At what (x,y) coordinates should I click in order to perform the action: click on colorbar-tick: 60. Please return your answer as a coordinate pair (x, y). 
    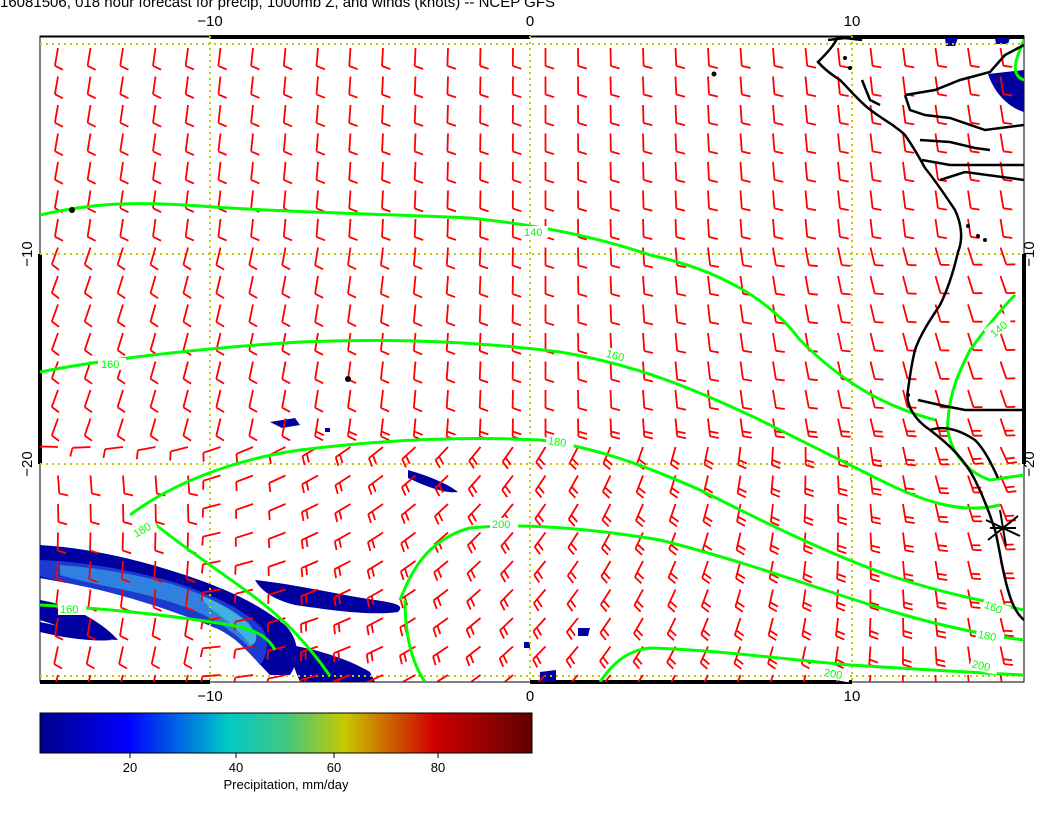
    Looking at the image, I should click on (334, 767).